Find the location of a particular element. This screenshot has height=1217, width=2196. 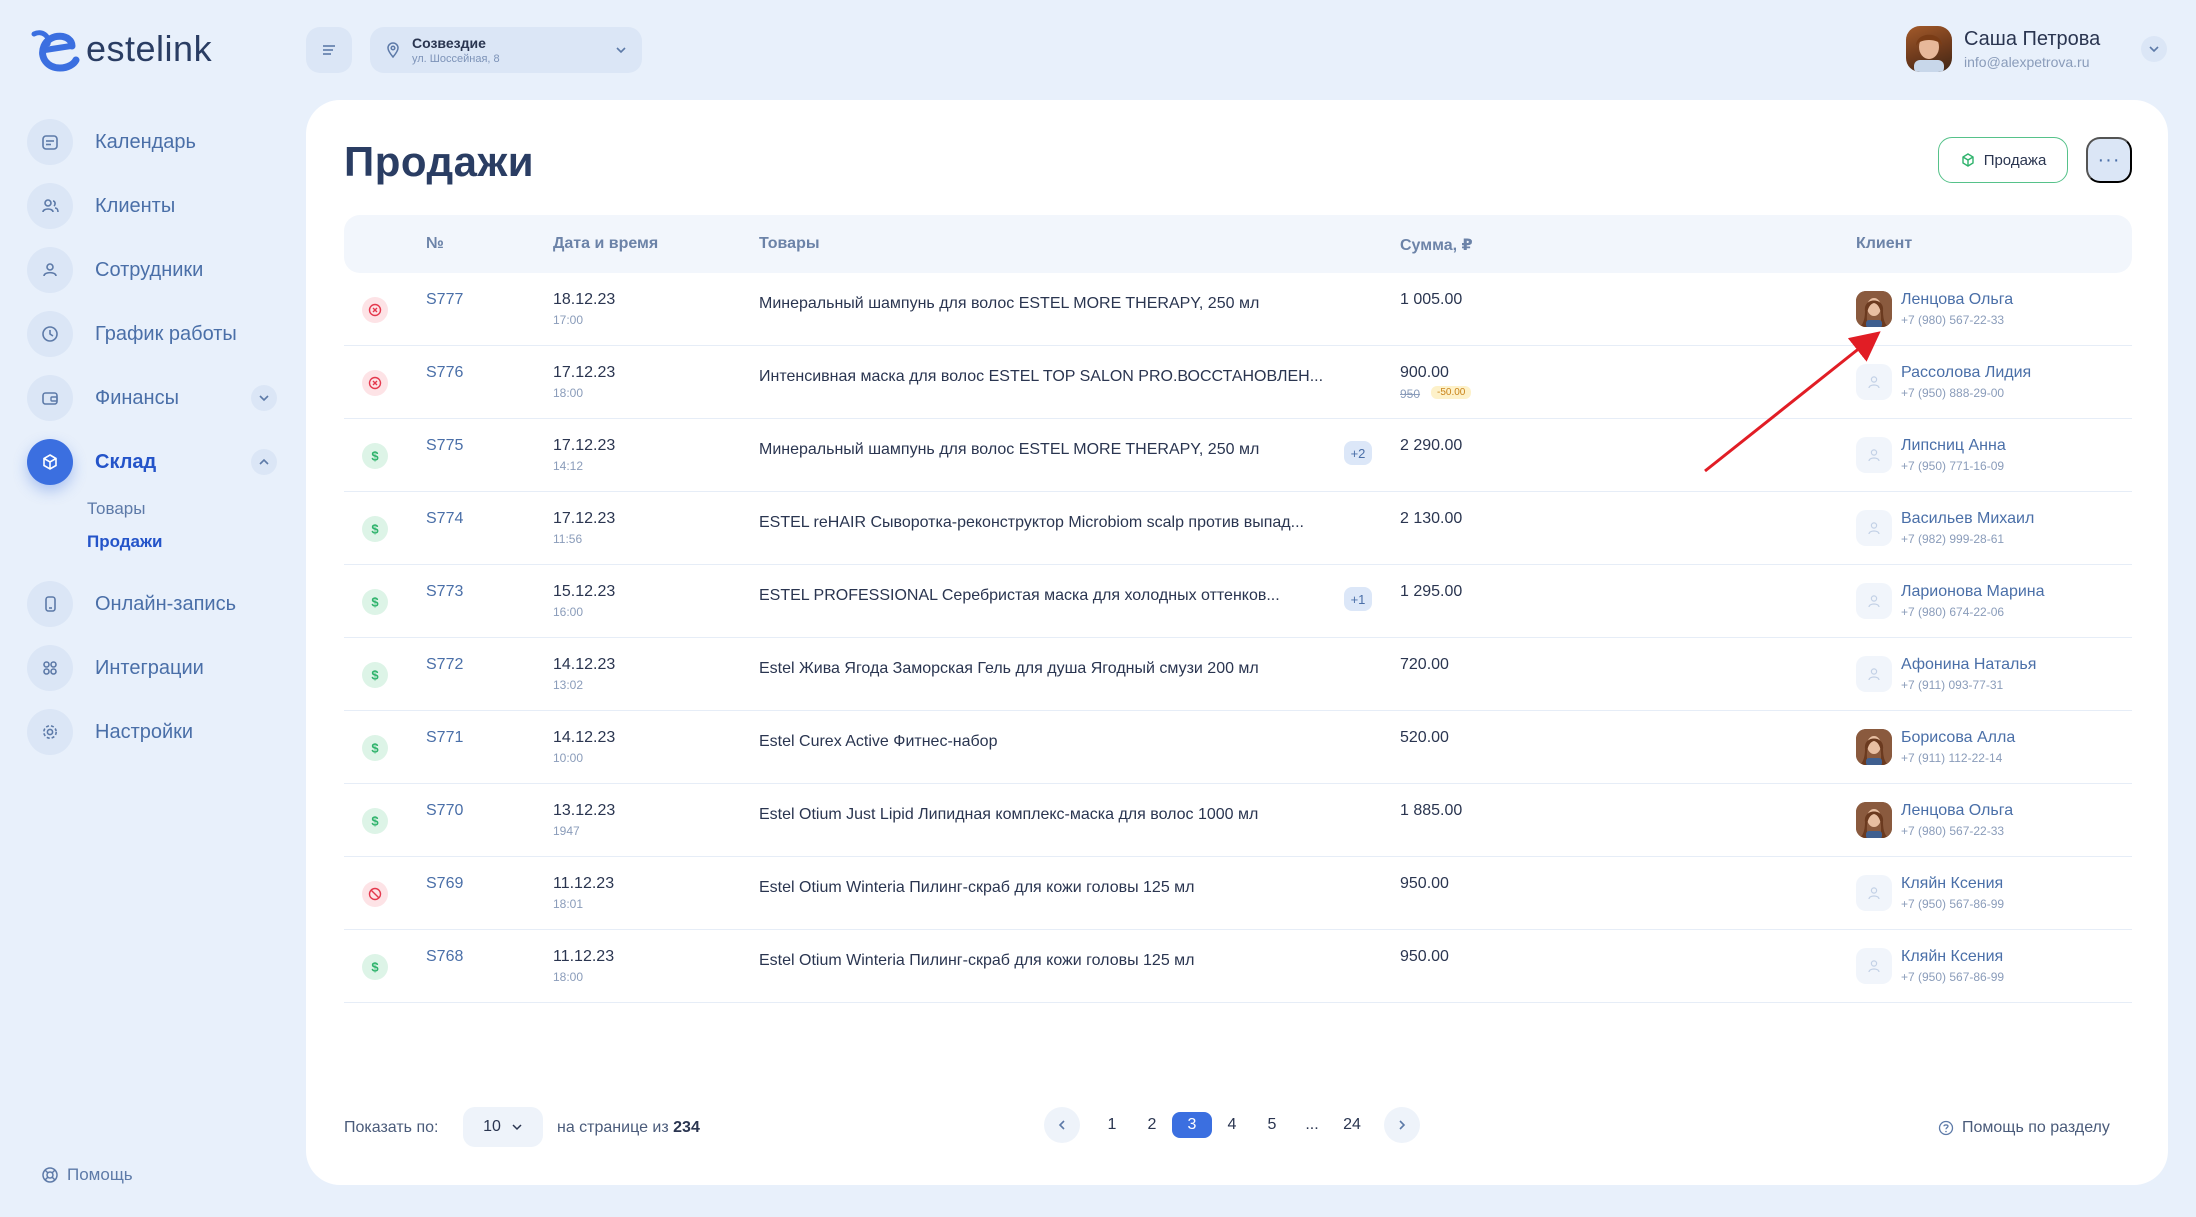

client-name-link: Борисова Алла is located at coordinates (1958, 738).